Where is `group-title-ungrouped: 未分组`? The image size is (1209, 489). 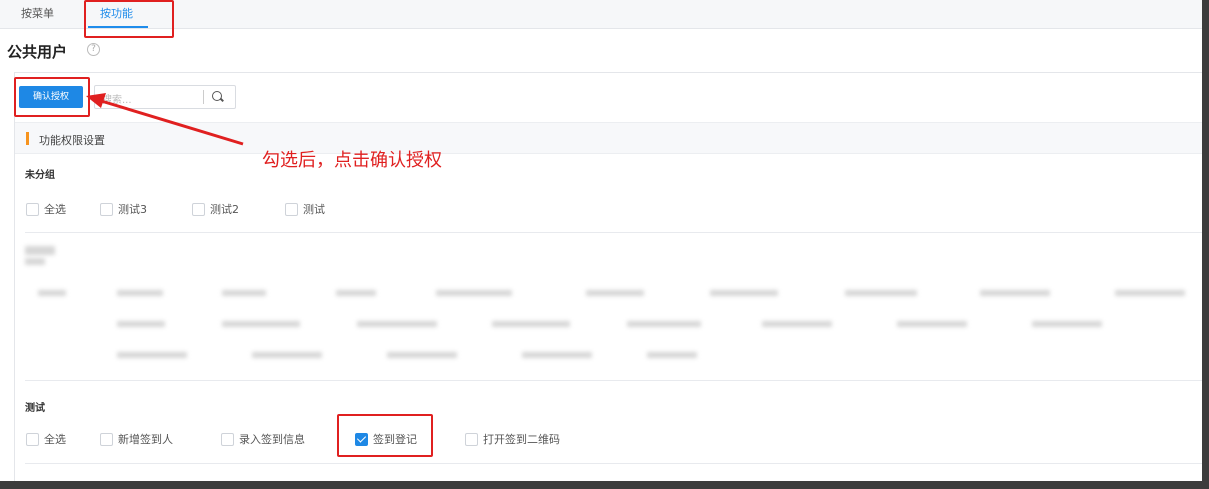
group-title-ungrouped: 未分组 is located at coordinates (40, 175).